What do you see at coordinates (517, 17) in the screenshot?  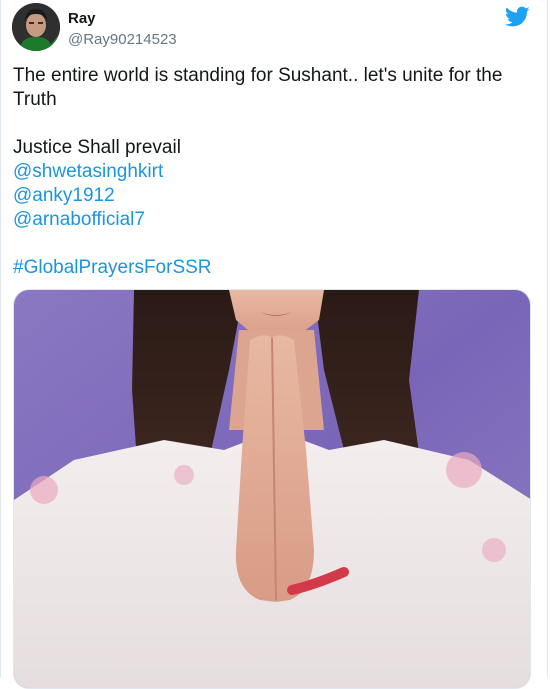 I see `twitter-bird-icon` at bounding box center [517, 17].